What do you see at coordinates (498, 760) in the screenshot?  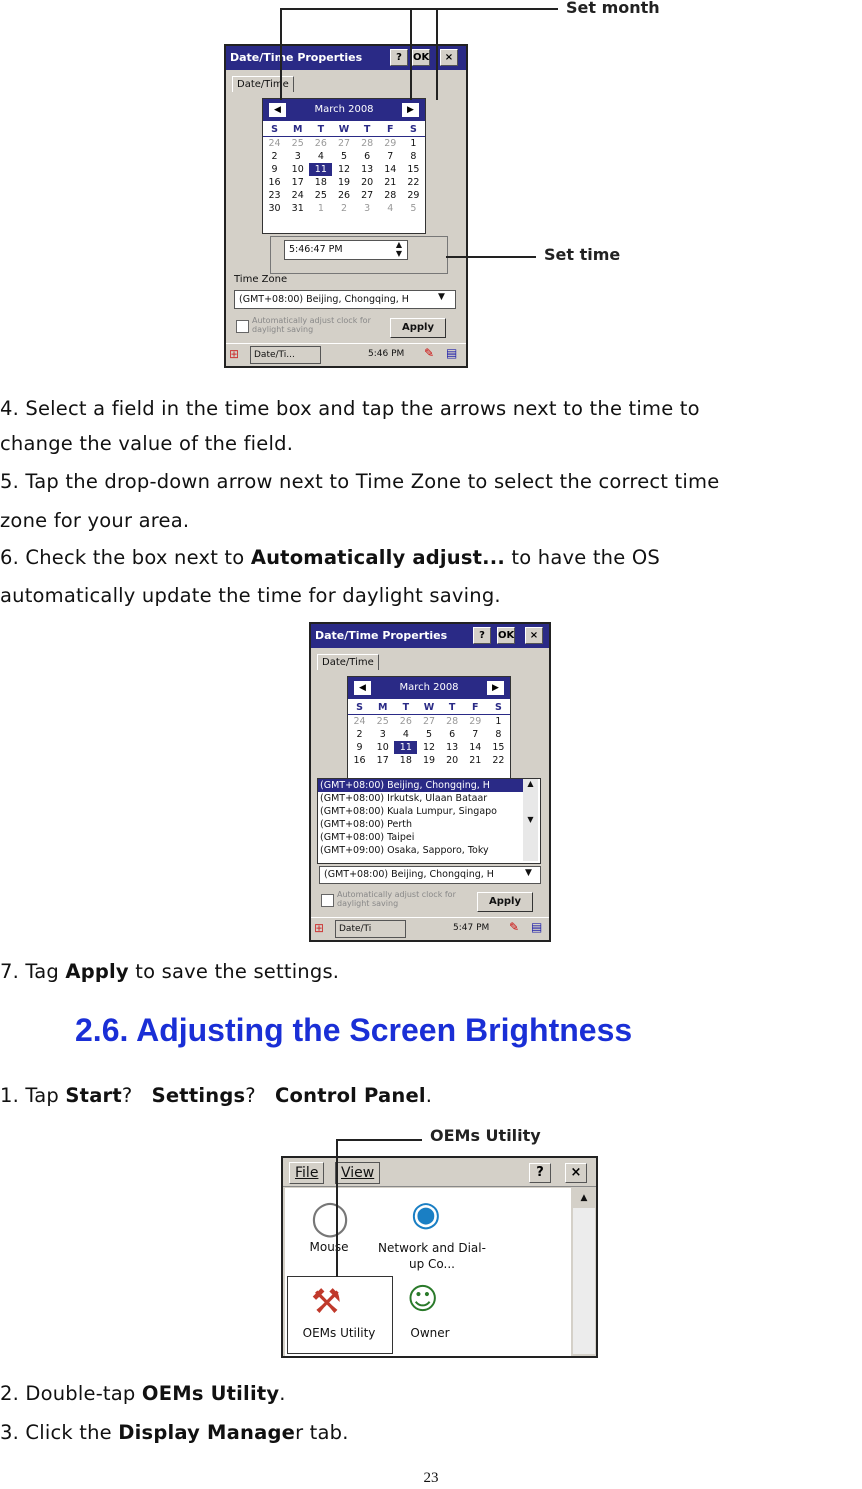 I see `calendar-day: 22` at bounding box center [498, 760].